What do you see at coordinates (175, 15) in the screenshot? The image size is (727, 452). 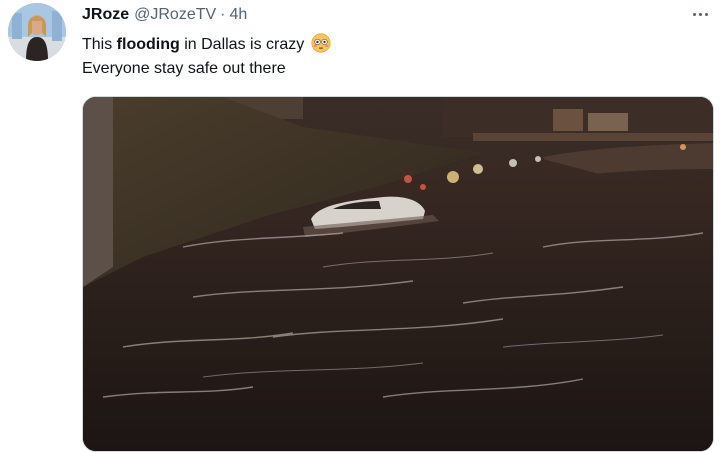 I see `author-handle: @JRozeTV` at bounding box center [175, 15].